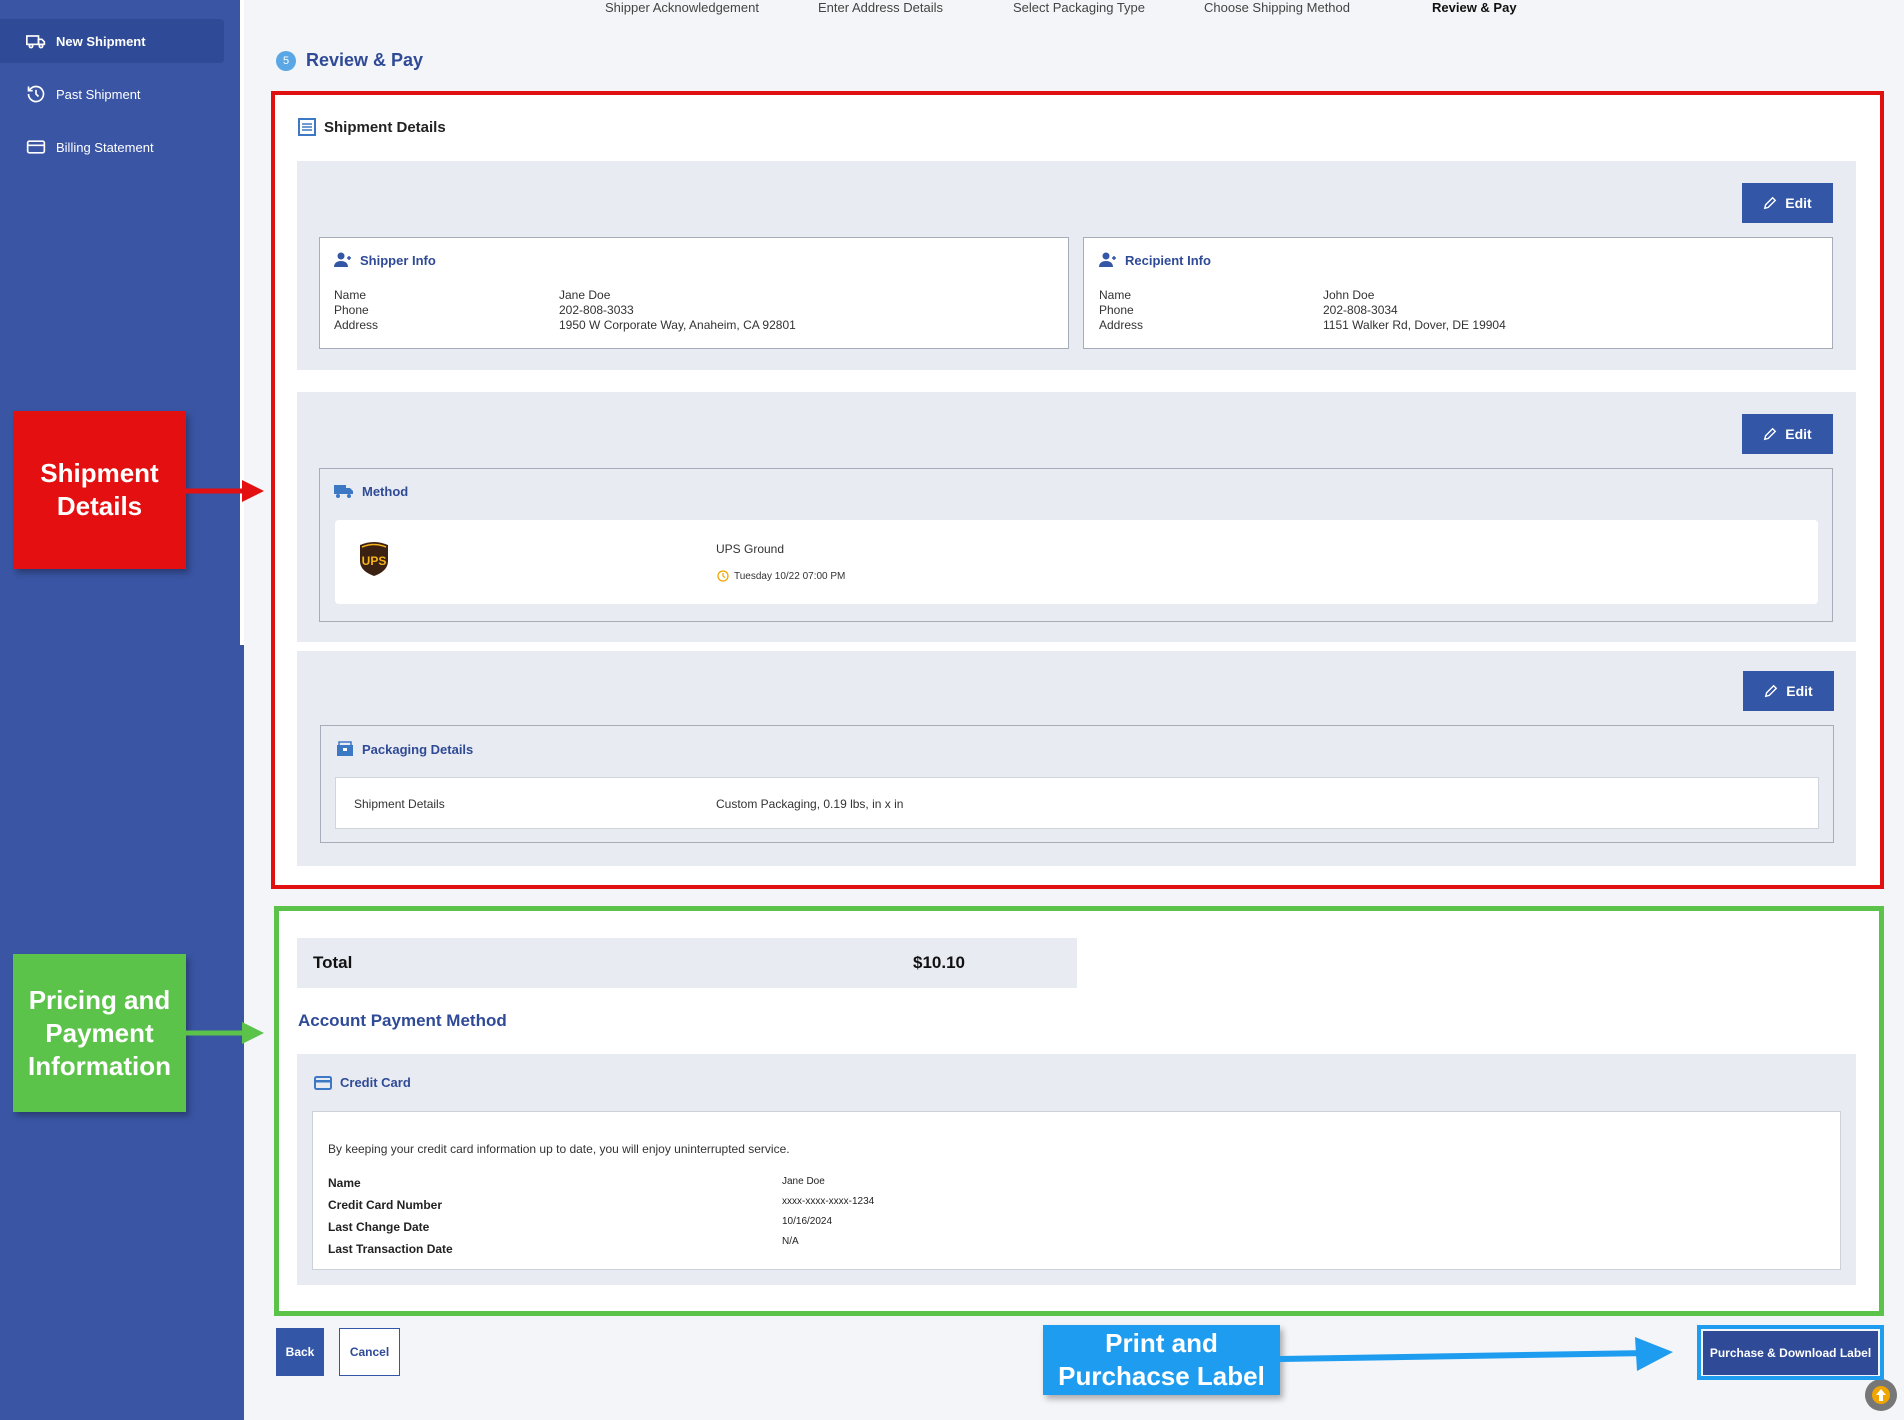 The height and width of the screenshot is (1420, 1904). I want to click on cancel-button: Cancel, so click(369, 1352).